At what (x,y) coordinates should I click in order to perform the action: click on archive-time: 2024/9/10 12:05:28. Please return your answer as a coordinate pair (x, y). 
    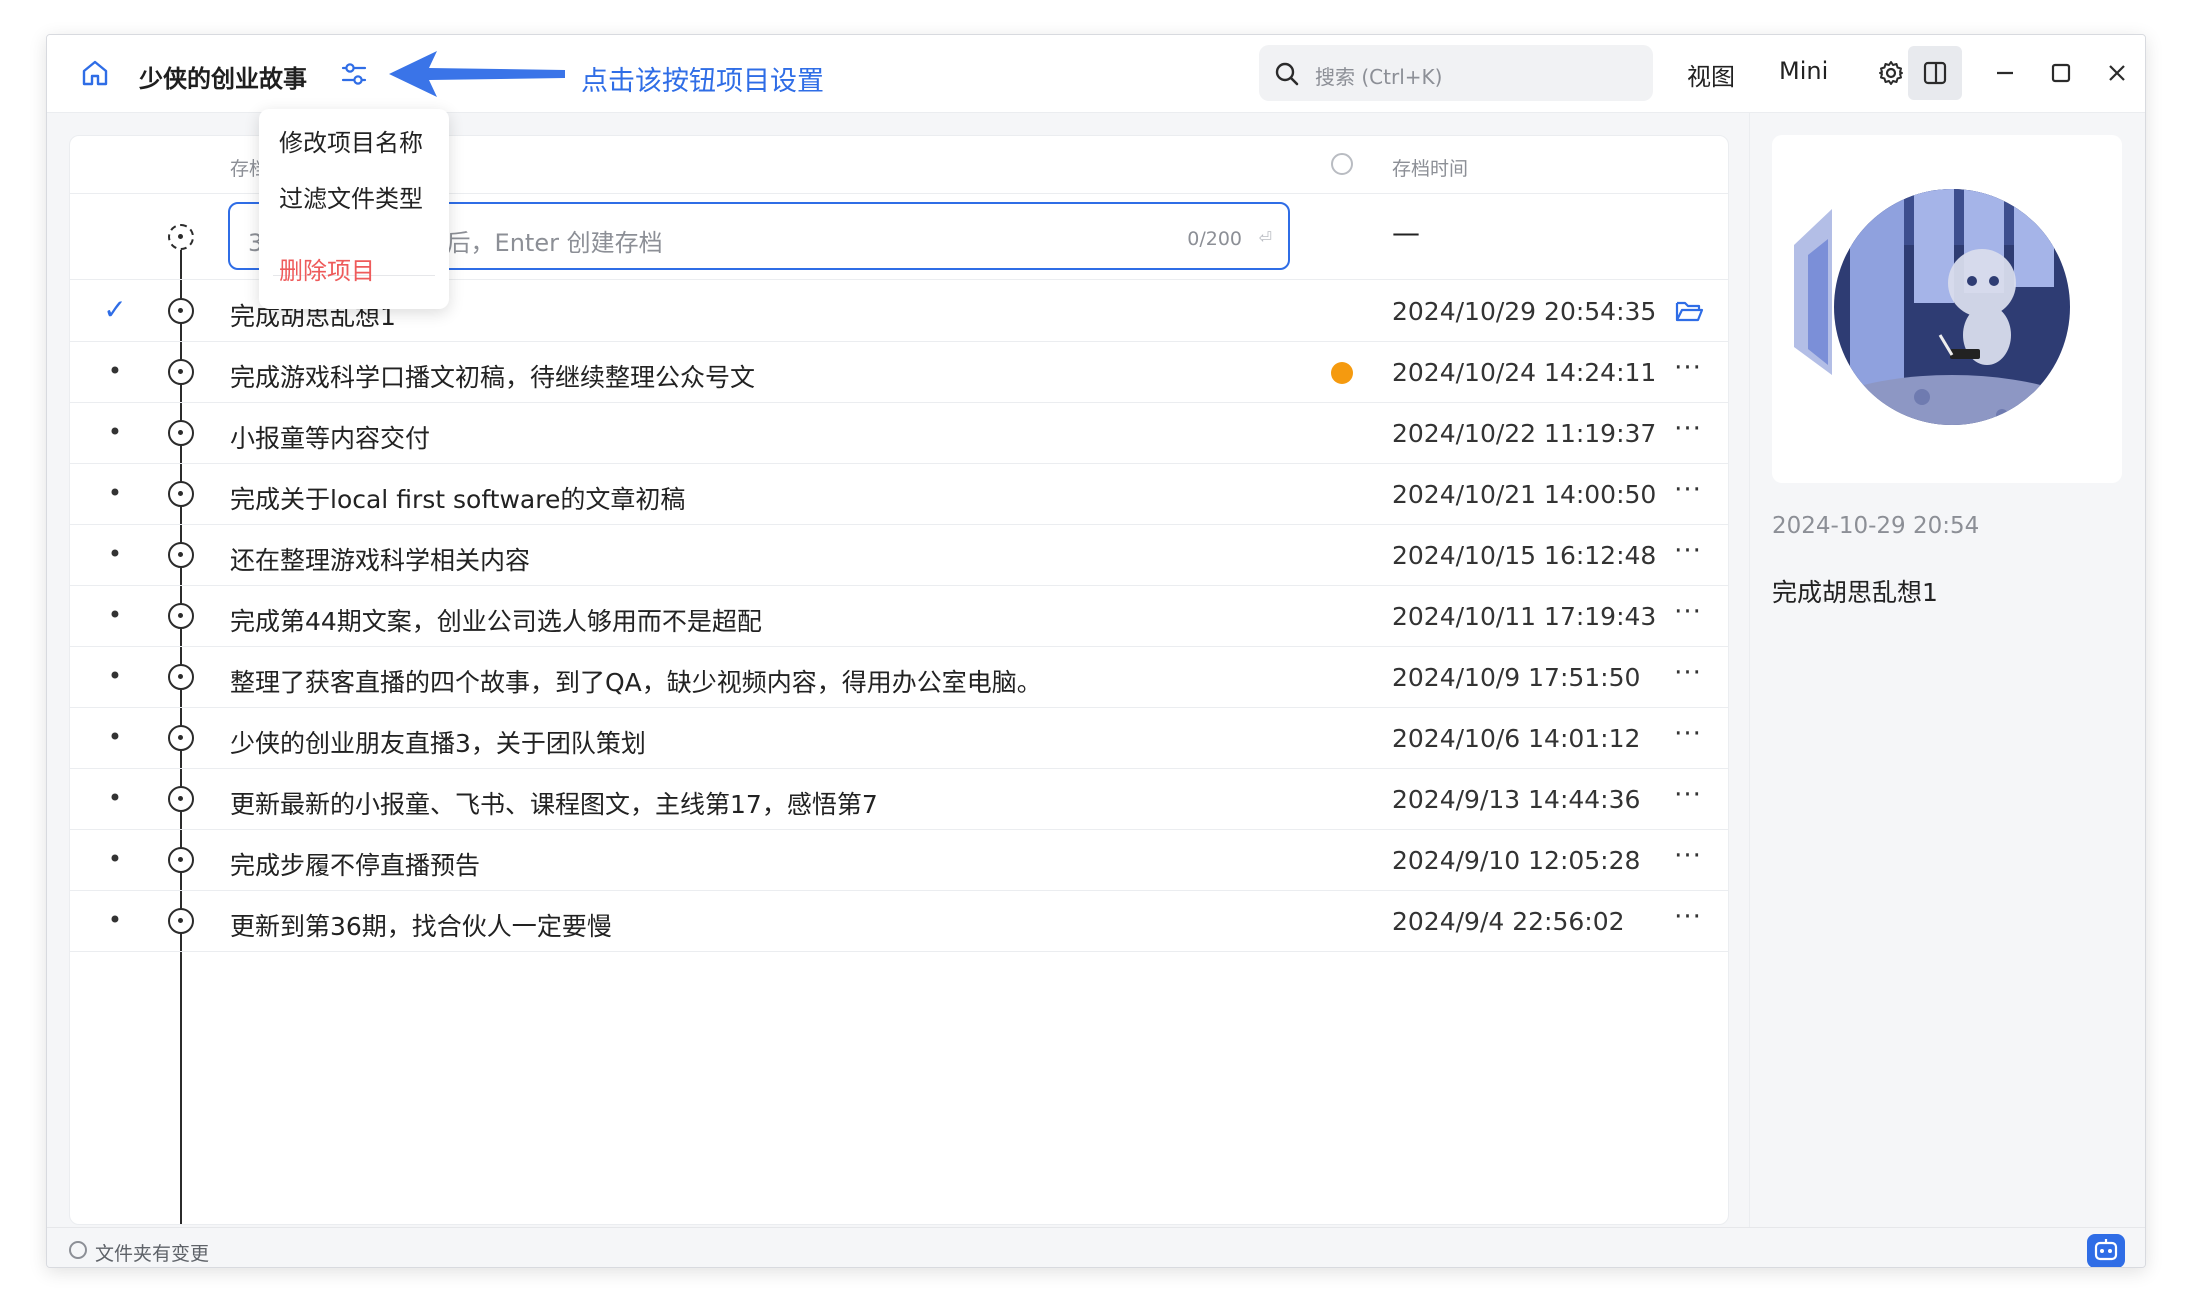
    Looking at the image, I should click on (1516, 860).